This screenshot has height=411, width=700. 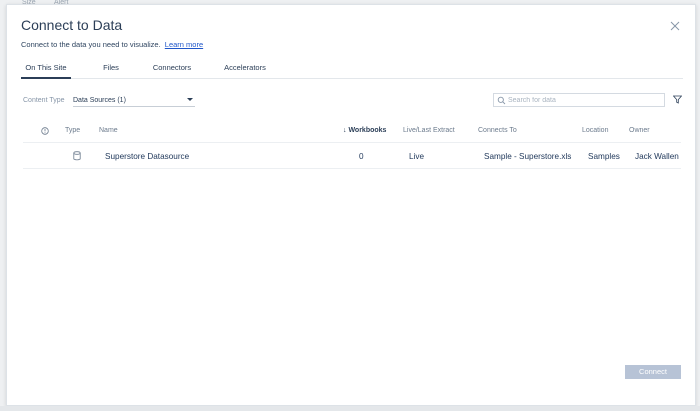 I want to click on row-workbooks: 0, so click(x=361, y=156).